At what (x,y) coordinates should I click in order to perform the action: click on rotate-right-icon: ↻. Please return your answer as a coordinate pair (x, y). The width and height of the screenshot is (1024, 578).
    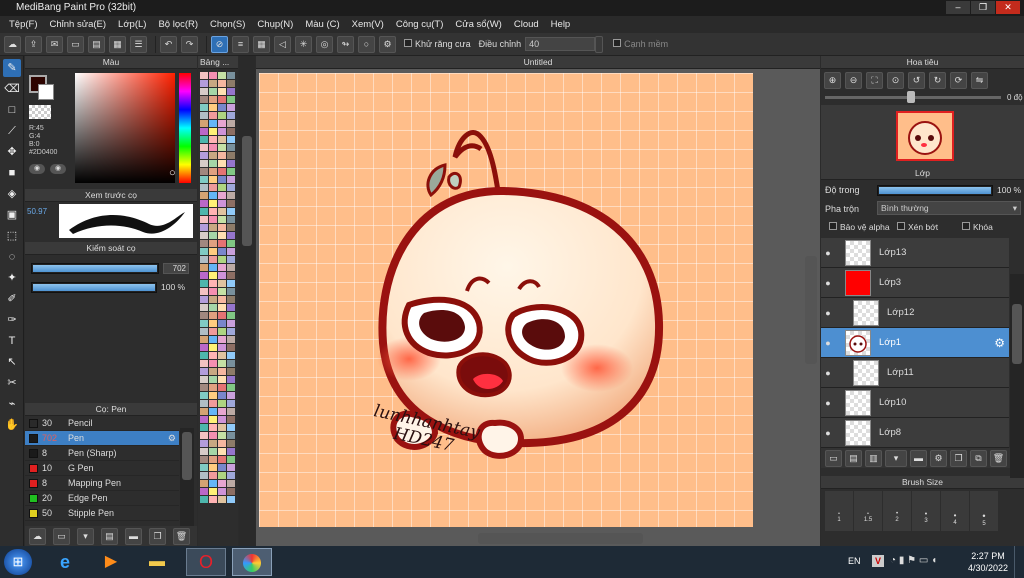
    Looking at the image, I should click on (937, 80).